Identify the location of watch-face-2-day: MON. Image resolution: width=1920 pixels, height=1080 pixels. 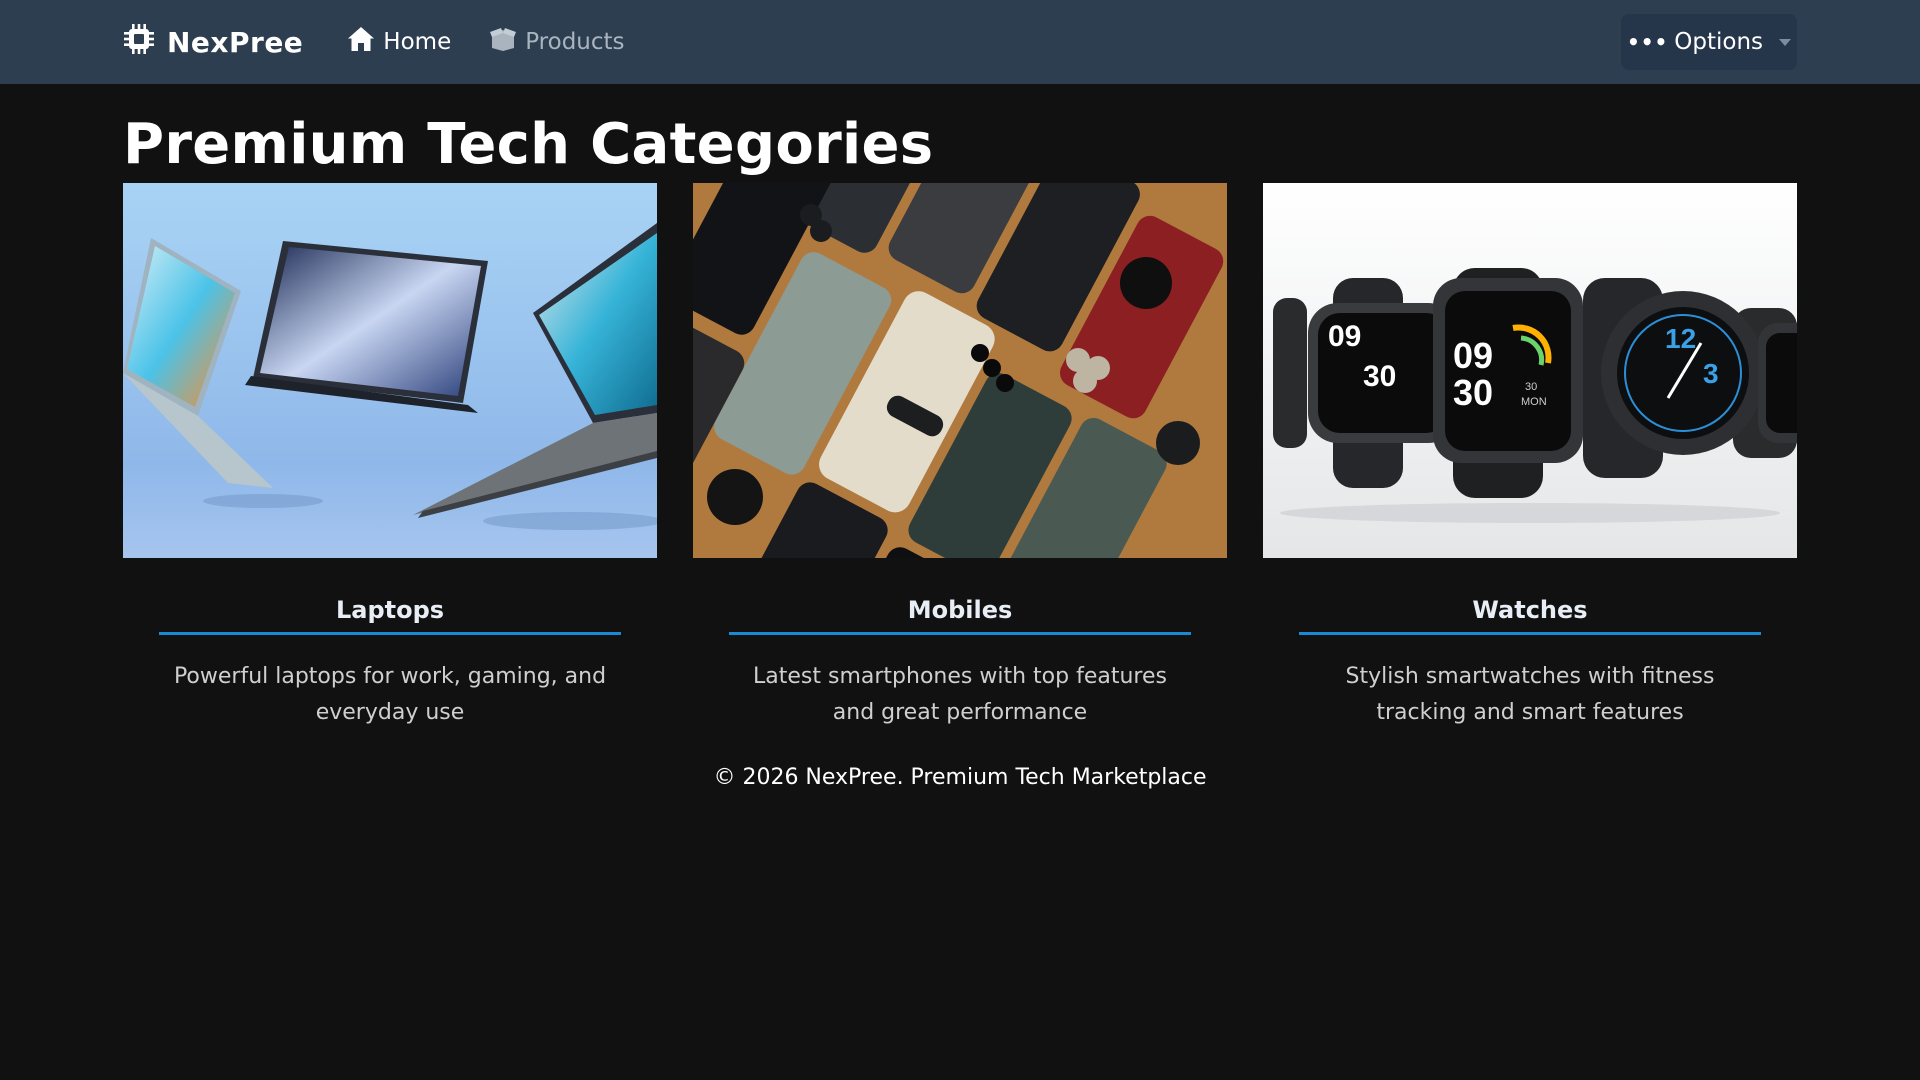
(1534, 402).